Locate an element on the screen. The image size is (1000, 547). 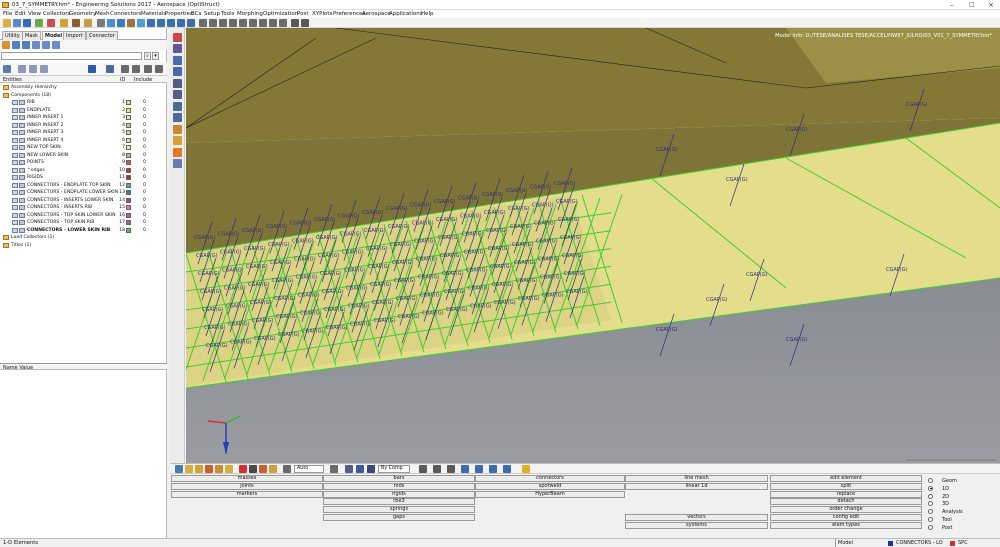
search-options-icon: ▾ is located at coordinates (155, 56).